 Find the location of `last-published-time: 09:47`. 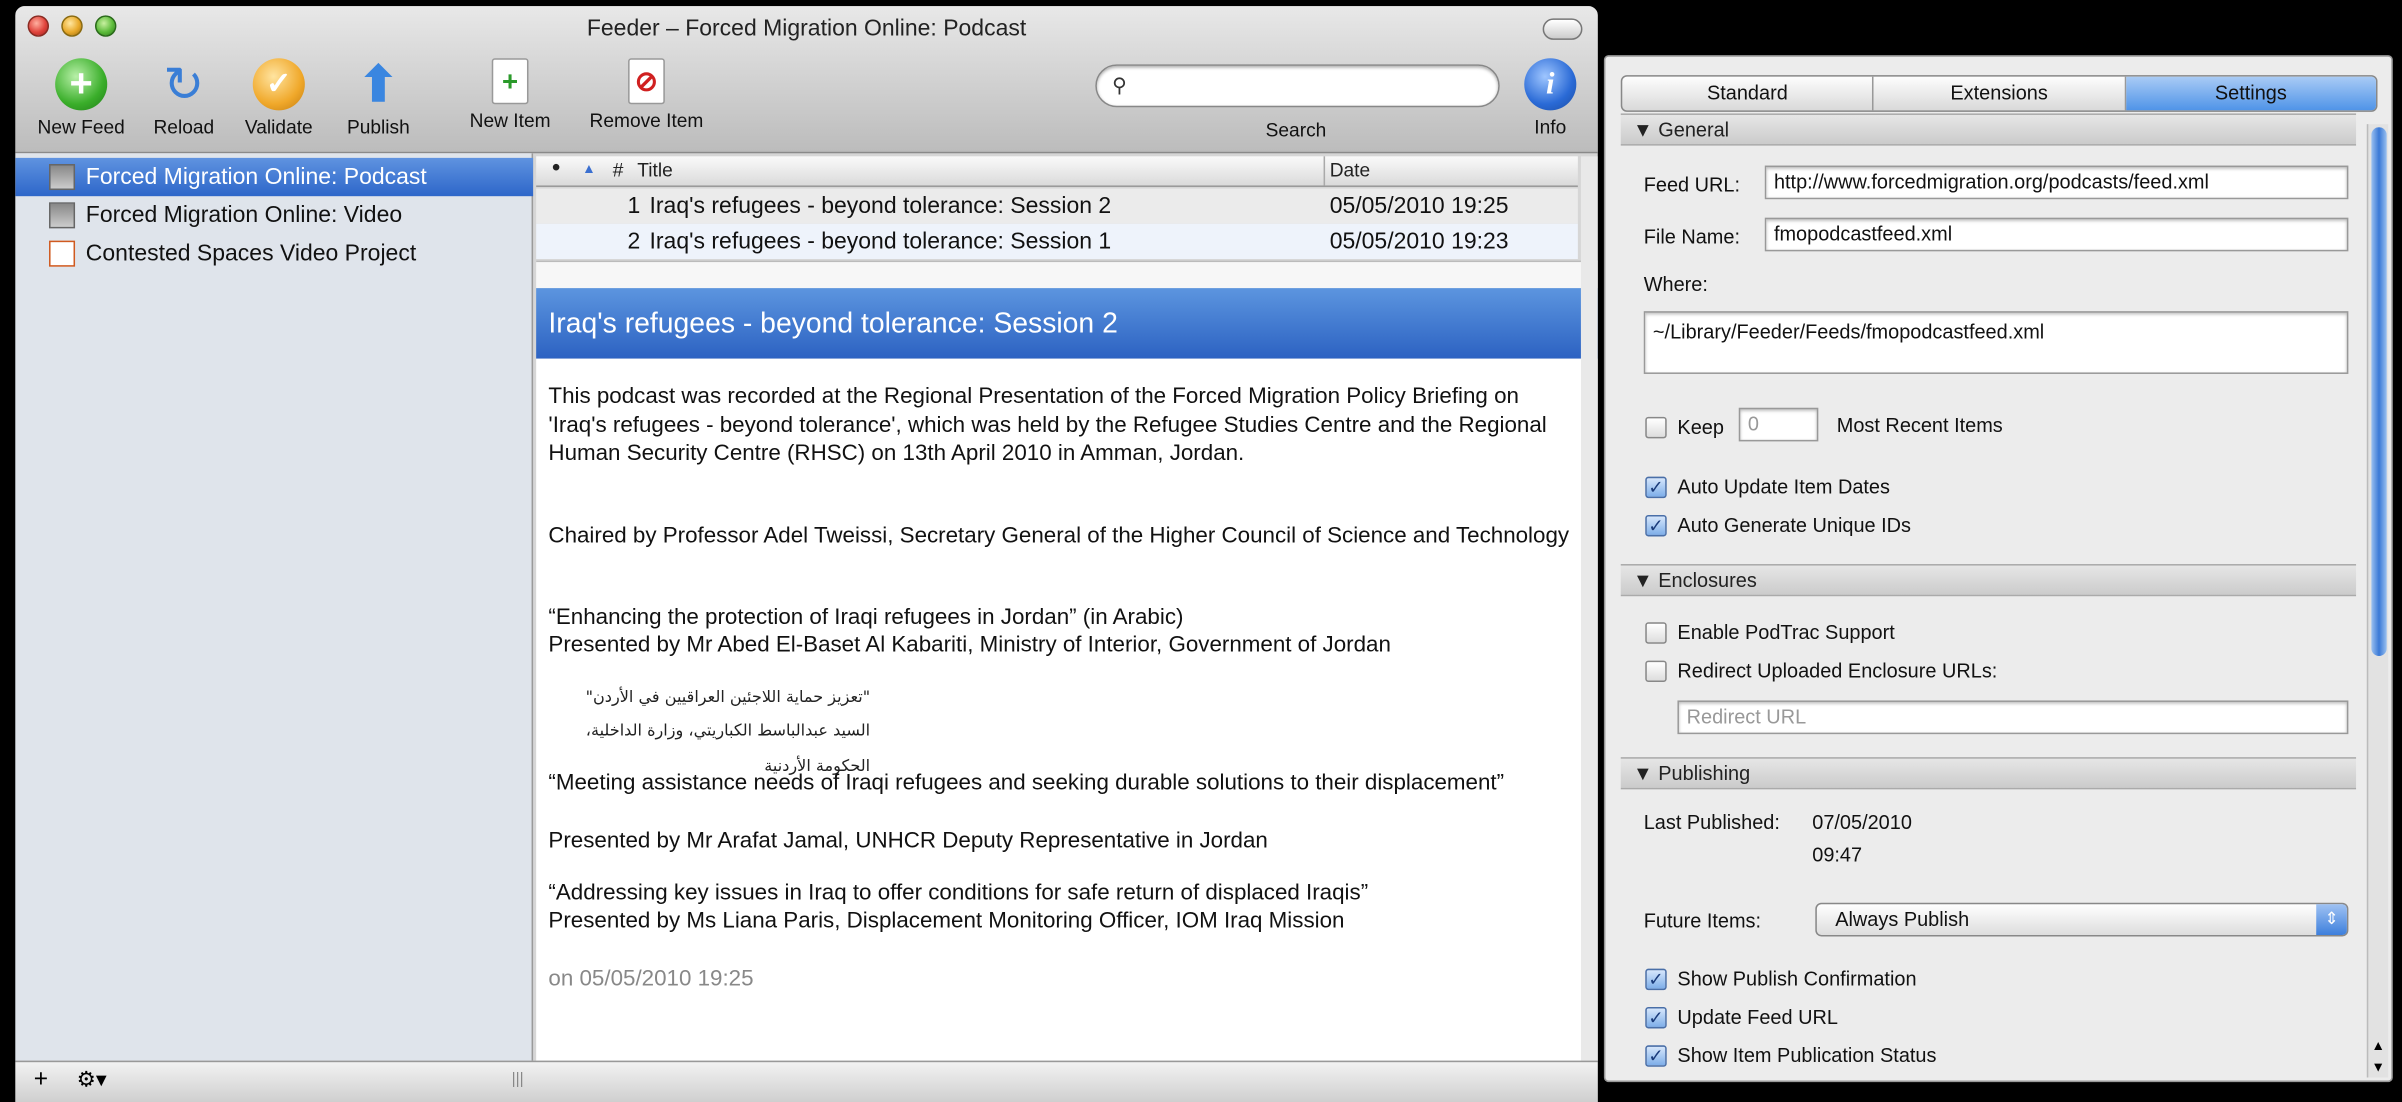

last-published-time: 09:47 is located at coordinates (1837, 854).